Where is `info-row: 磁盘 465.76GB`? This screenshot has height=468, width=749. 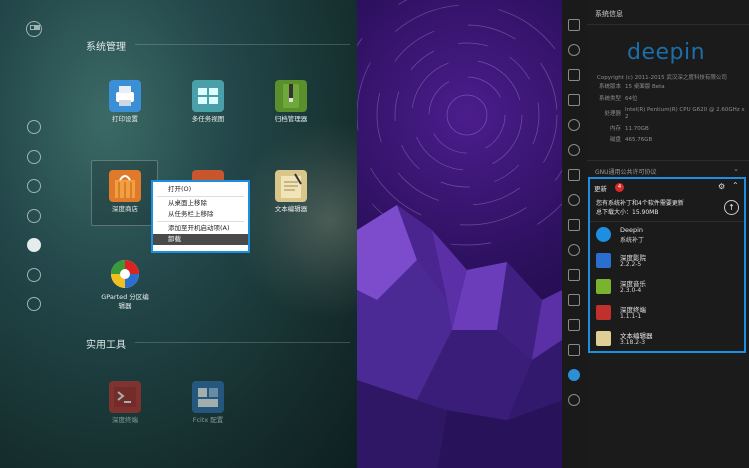
info-row: 磁盘 465.76GB is located at coordinates (670, 141).